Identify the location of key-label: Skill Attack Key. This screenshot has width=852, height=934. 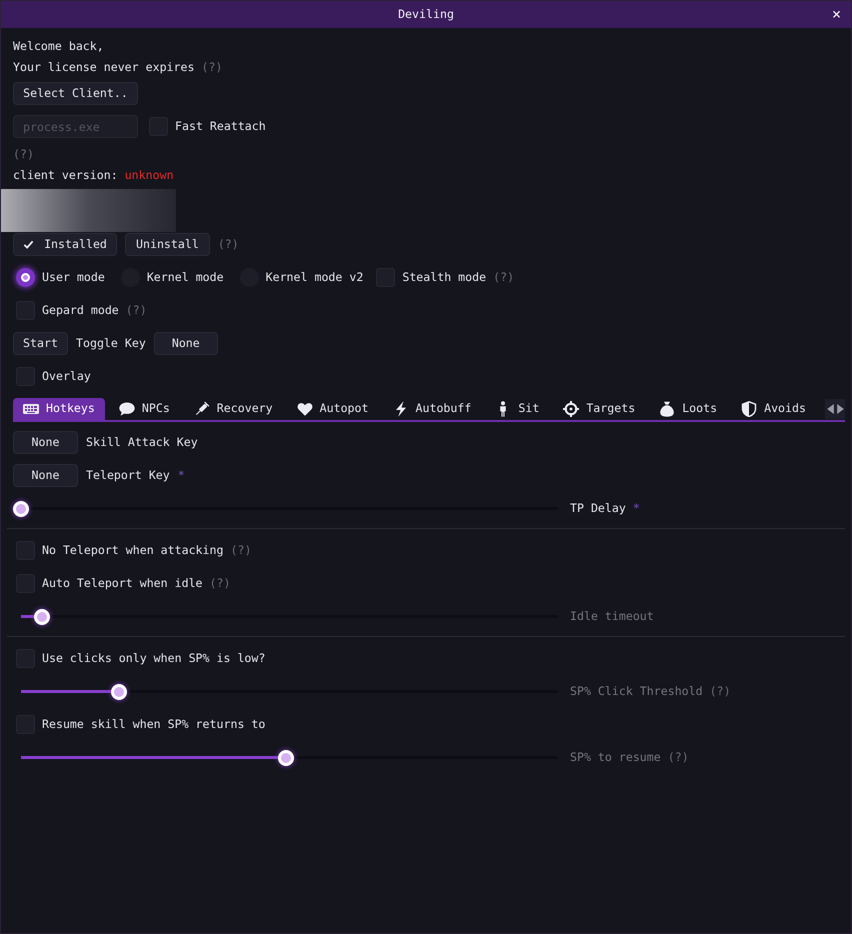
(142, 442).